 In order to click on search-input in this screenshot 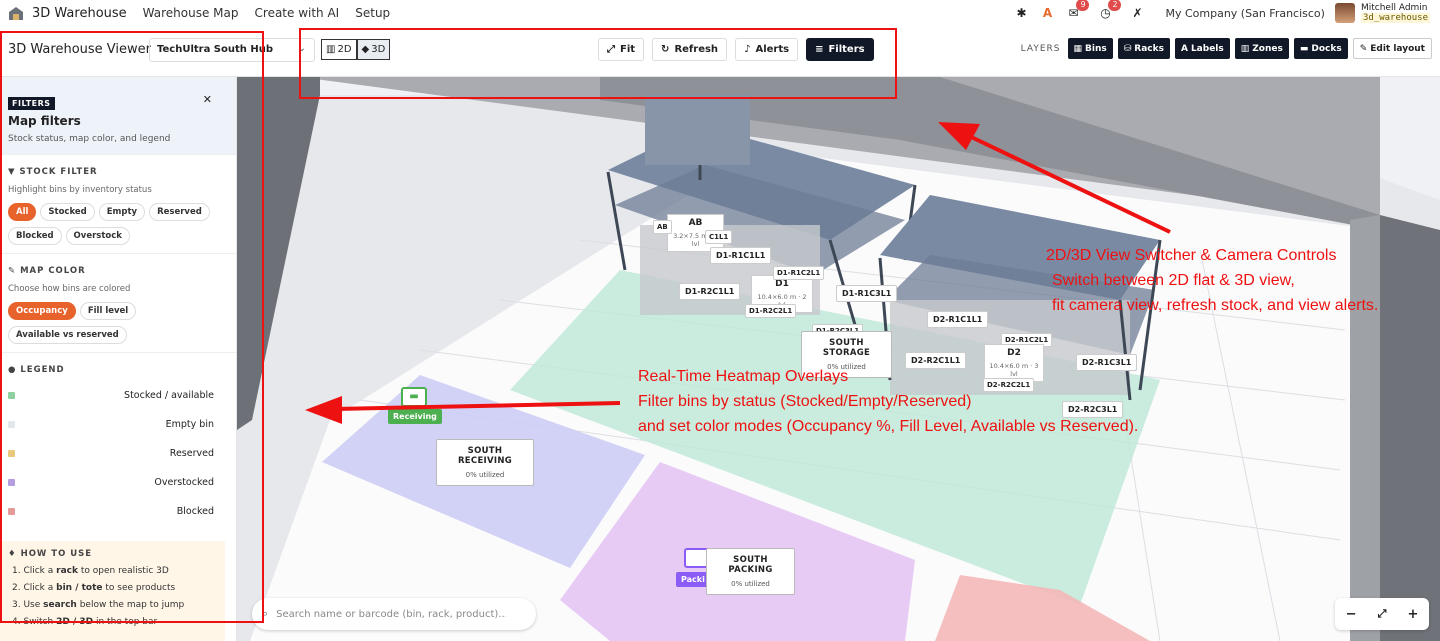, I will do `click(391, 614)`.